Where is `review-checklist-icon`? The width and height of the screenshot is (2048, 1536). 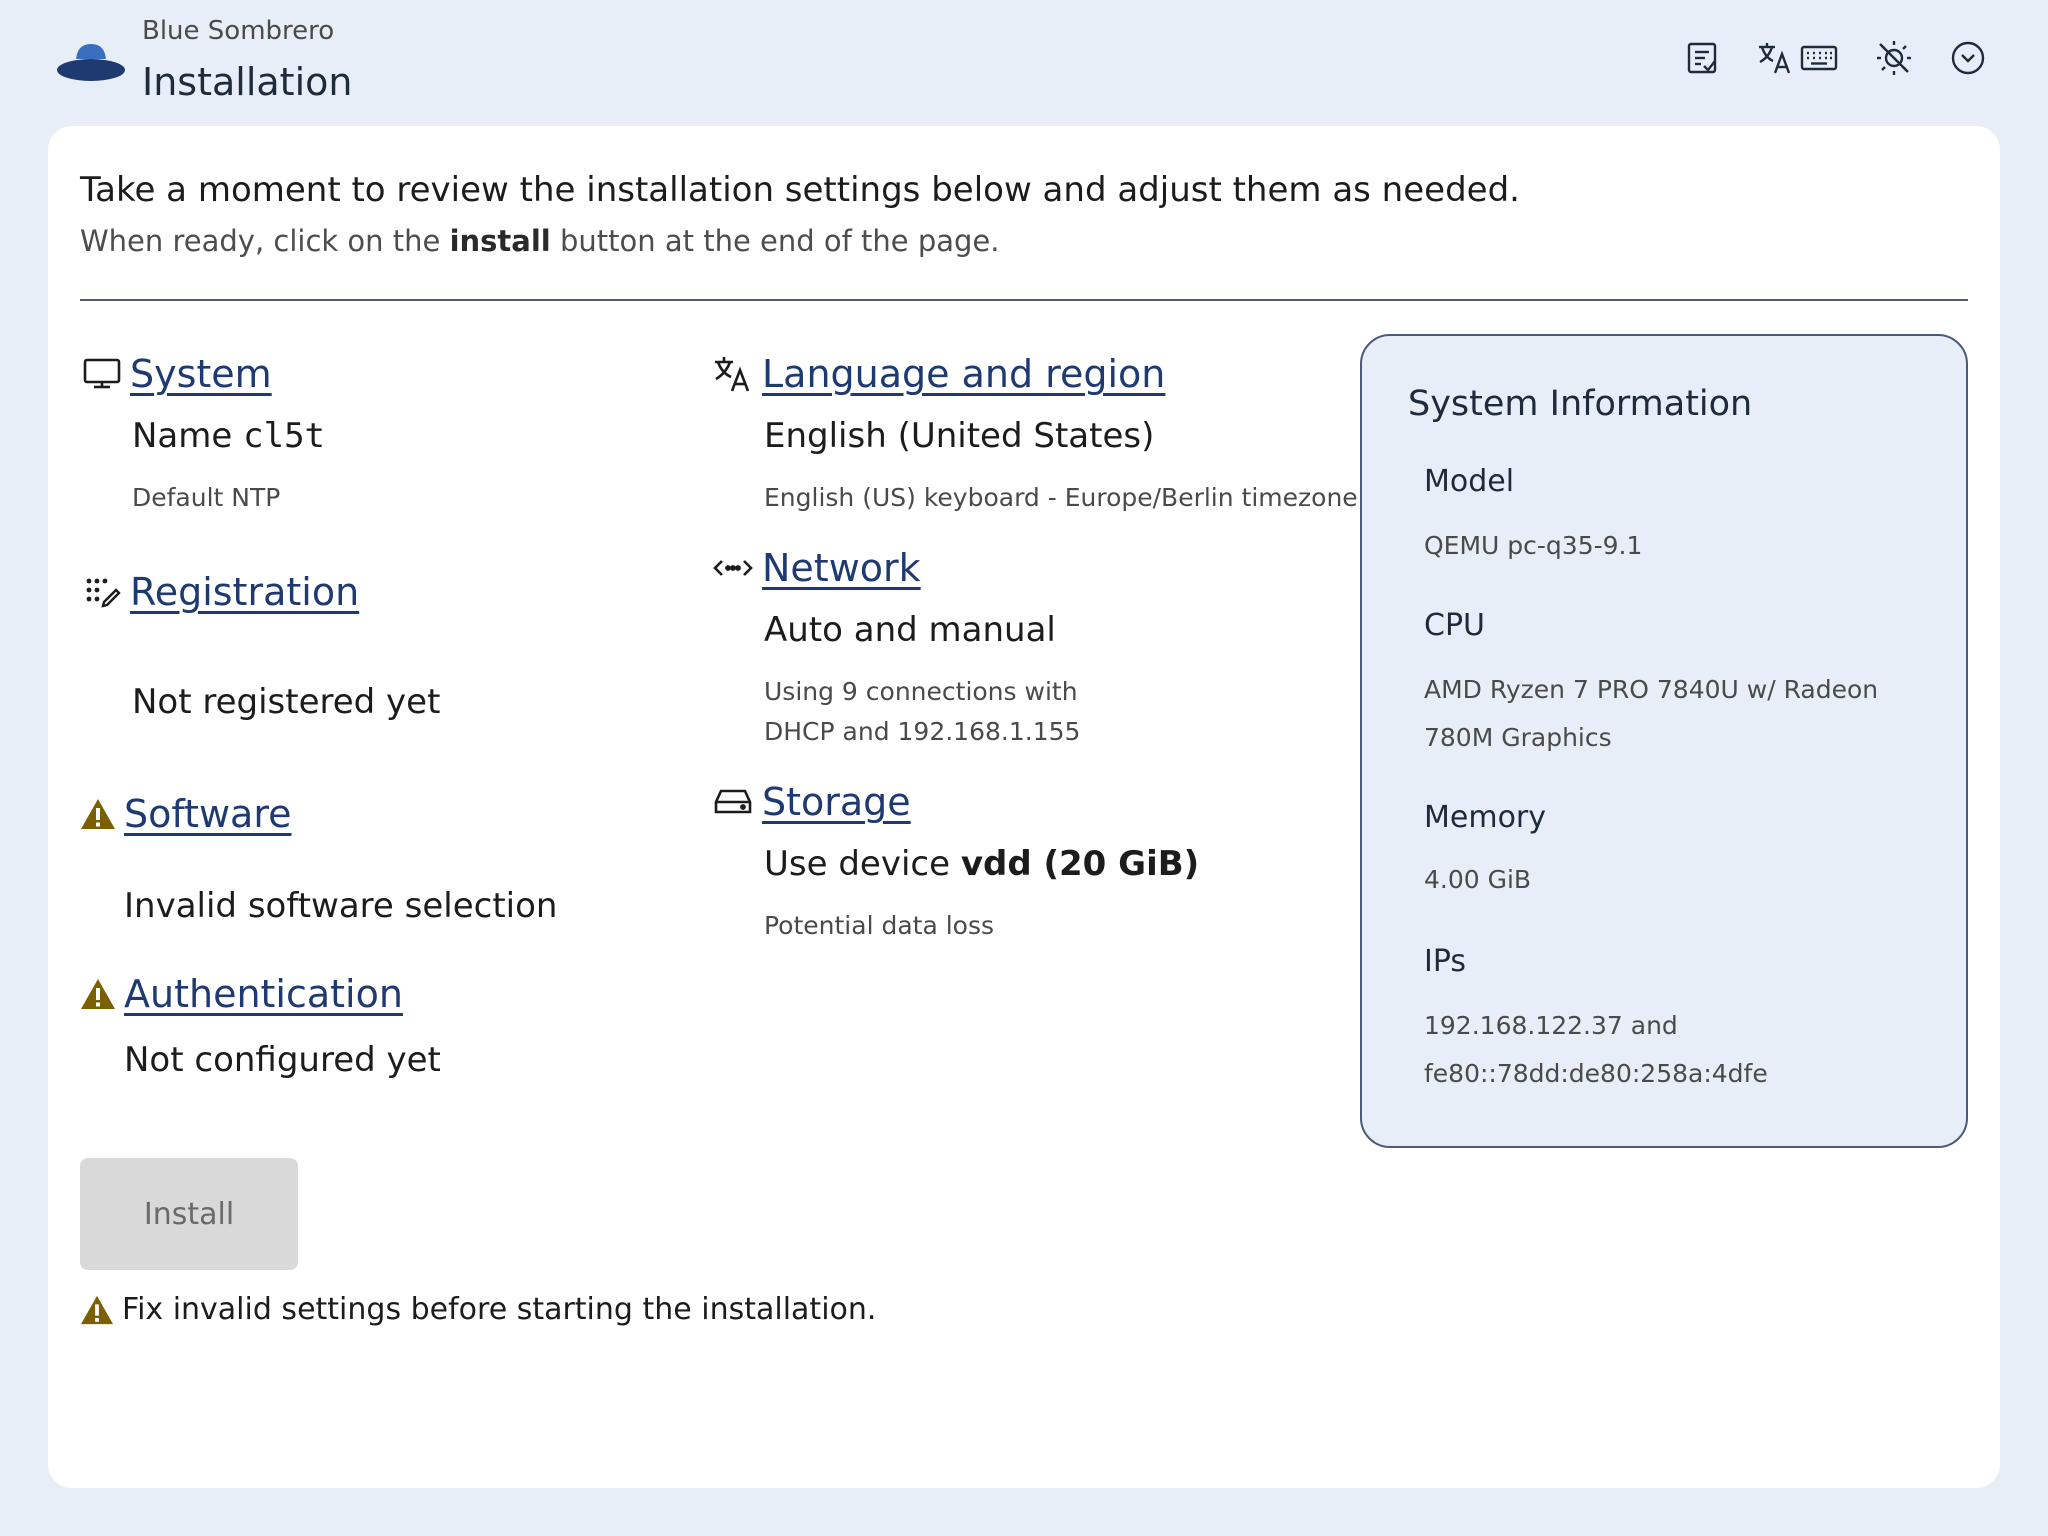
review-checklist-icon is located at coordinates (1702, 58).